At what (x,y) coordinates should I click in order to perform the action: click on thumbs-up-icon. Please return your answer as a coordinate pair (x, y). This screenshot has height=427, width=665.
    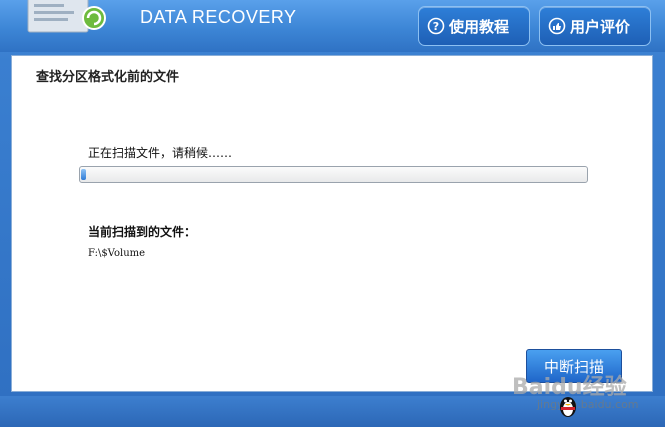
    Looking at the image, I should click on (557, 26).